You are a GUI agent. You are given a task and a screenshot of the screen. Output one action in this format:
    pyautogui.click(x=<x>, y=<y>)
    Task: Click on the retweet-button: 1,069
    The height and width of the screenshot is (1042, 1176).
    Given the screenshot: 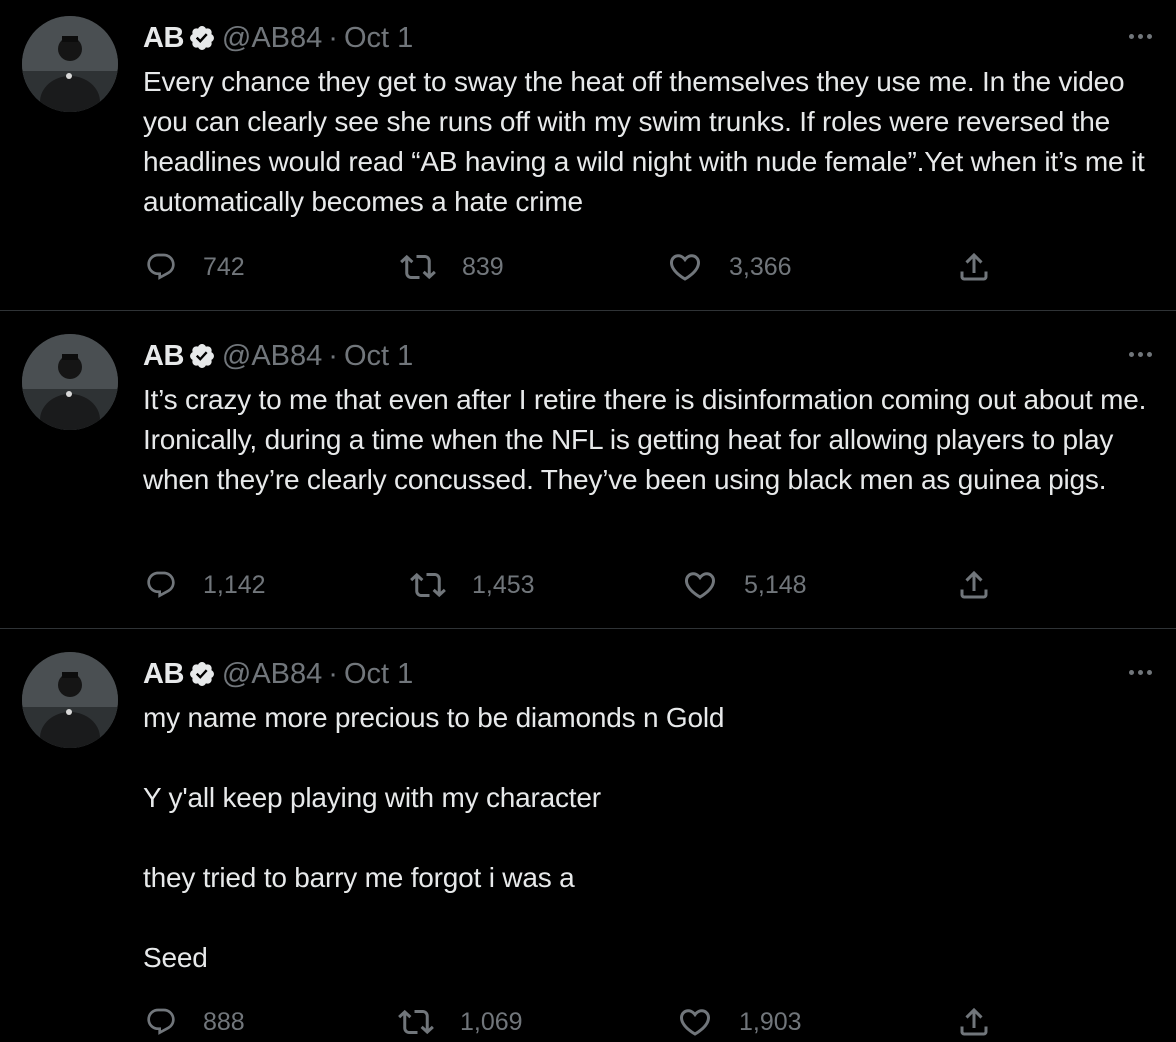 What is the action you would take?
    pyautogui.click(x=460, y=1022)
    